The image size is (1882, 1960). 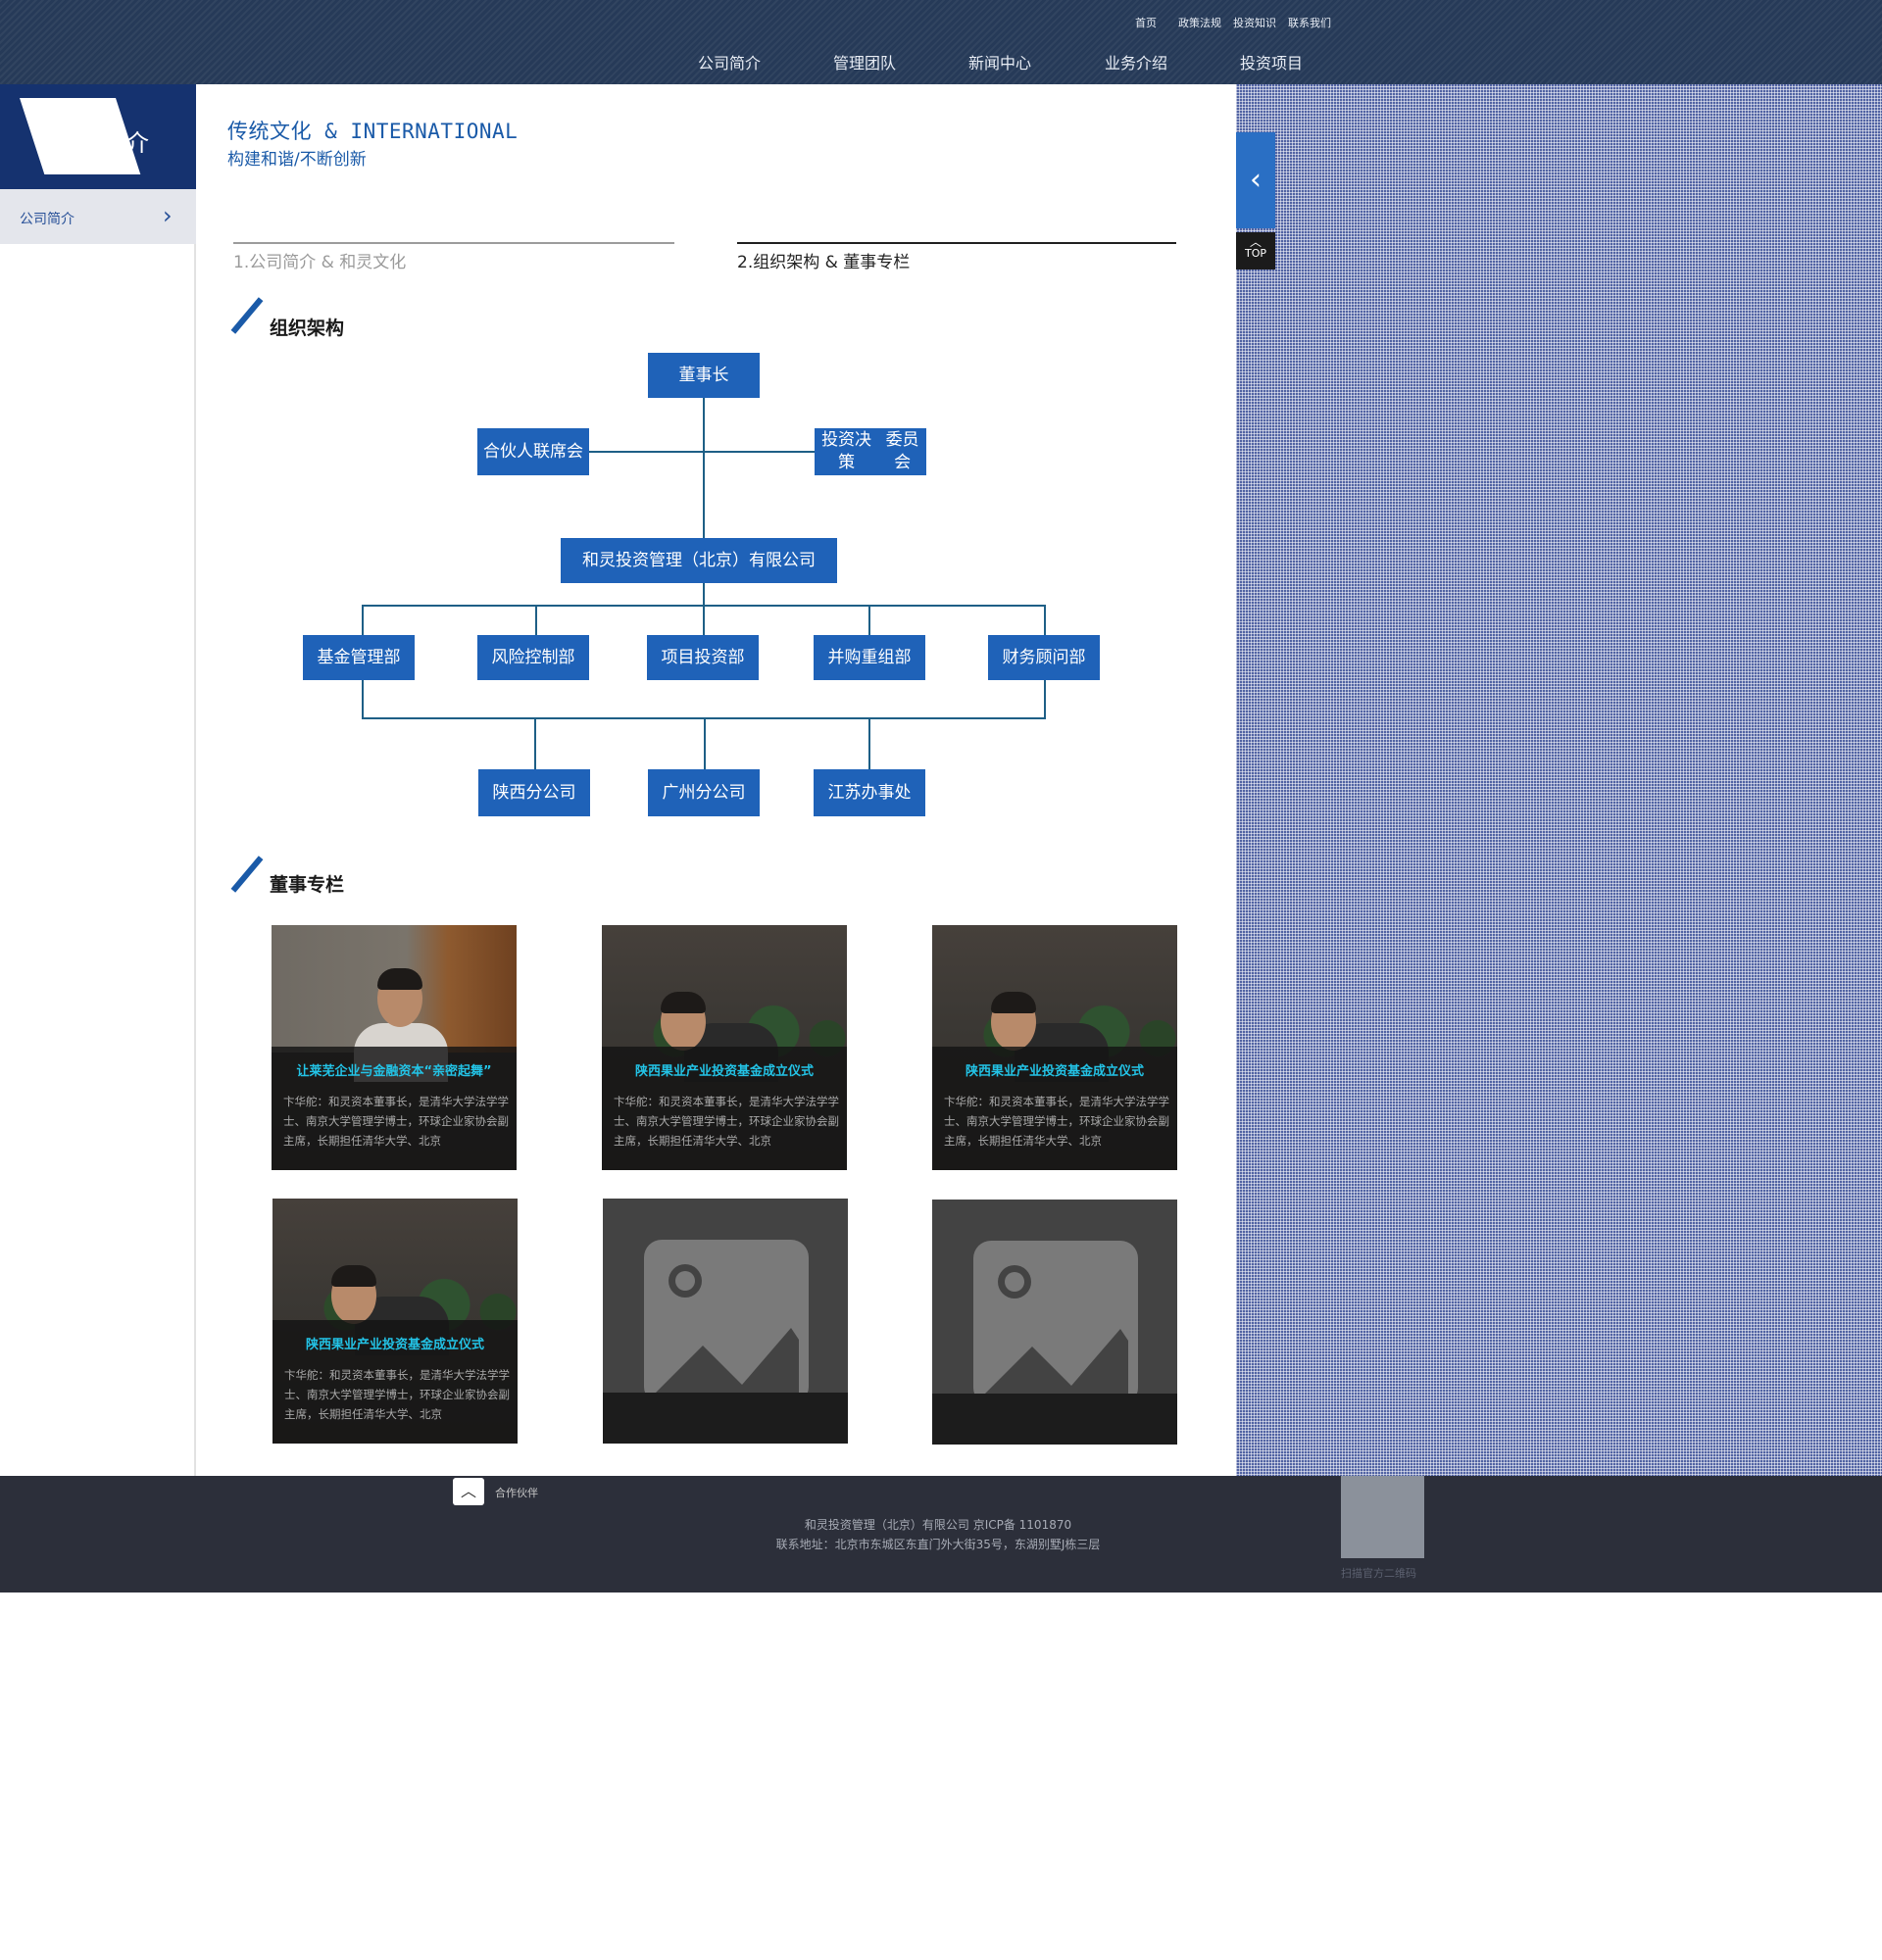 I want to click on tab-about-underline, so click(x=454, y=243).